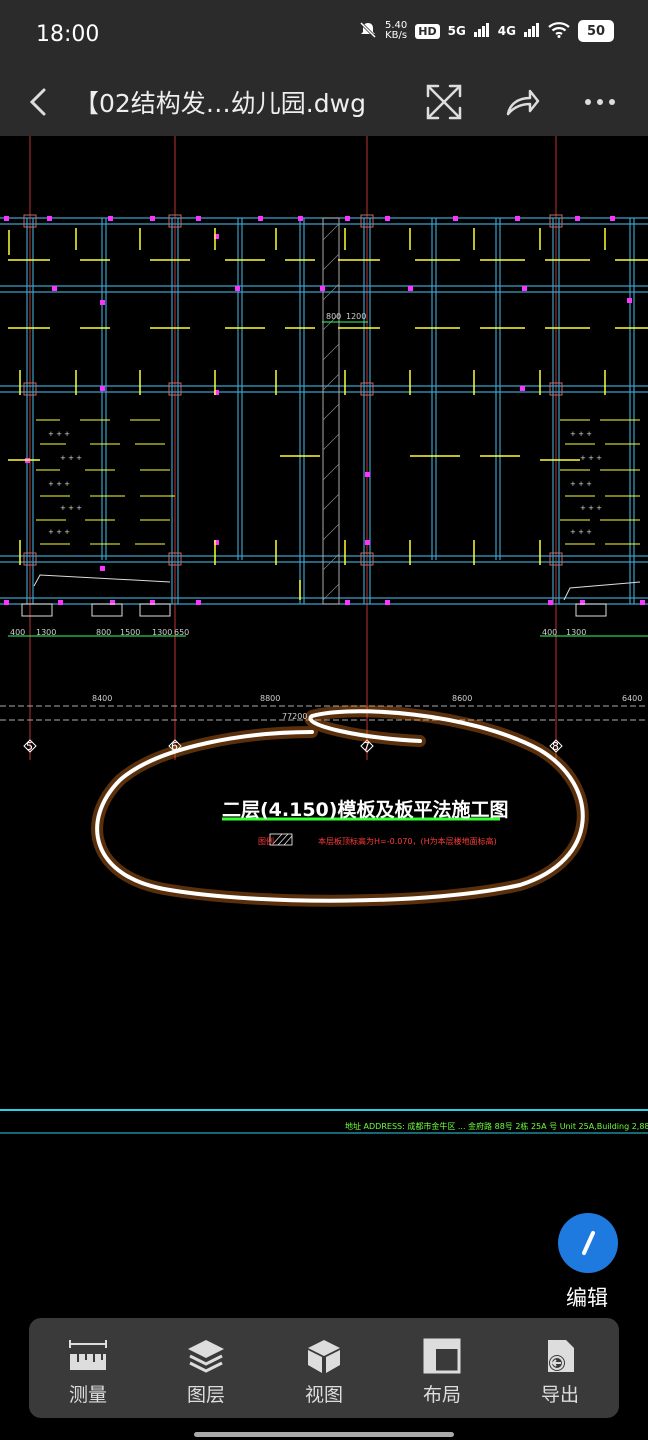 The image size is (648, 1440). I want to click on status-bar: 18:00 5.40 KB/s HD 5G 4G 50, so click(324, 35).